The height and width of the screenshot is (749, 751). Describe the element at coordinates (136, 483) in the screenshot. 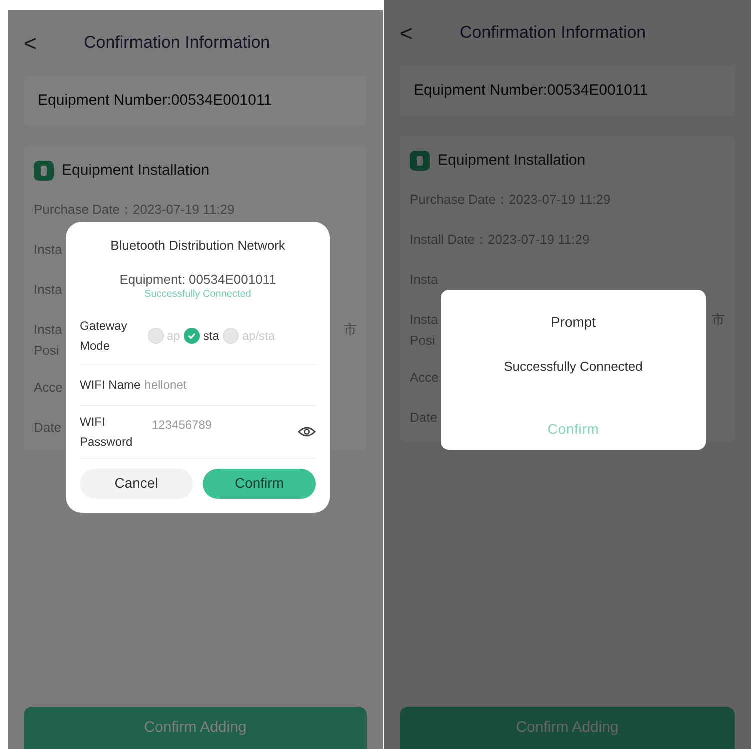

I see `cancel-button: Cancel` at that location.